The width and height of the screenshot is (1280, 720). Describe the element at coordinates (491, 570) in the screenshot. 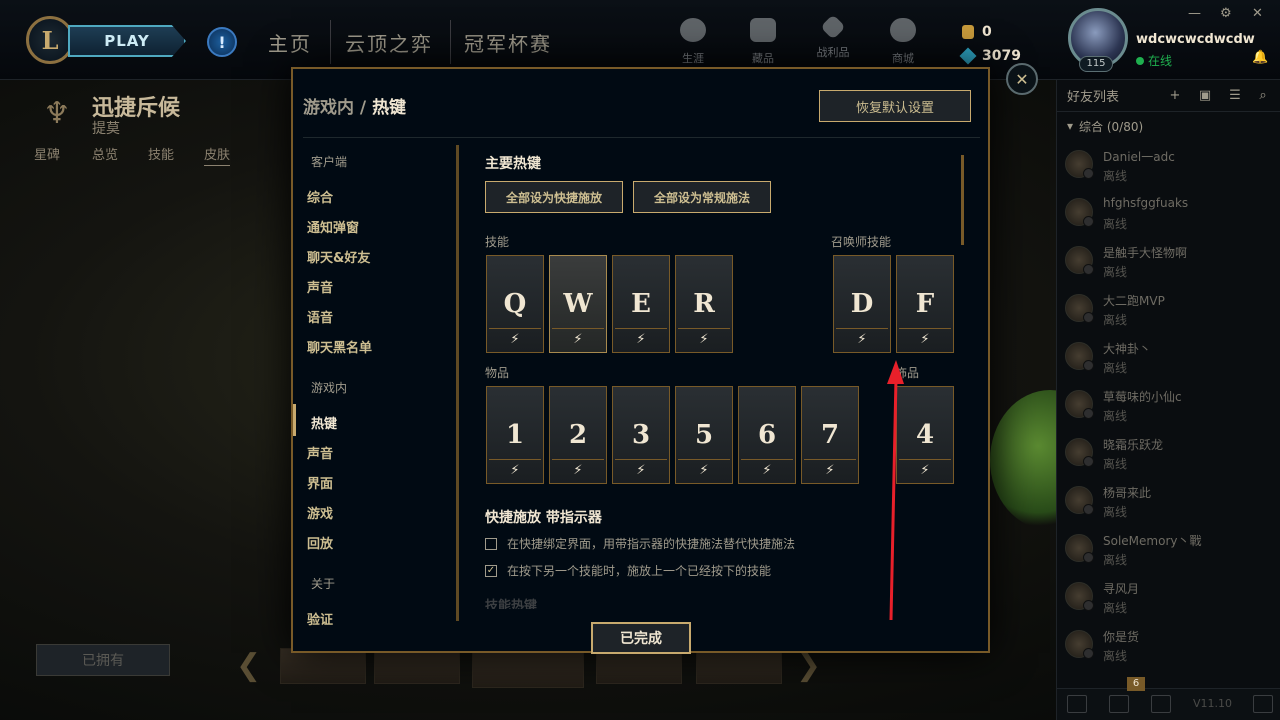

I see `checkbox-checked: ✓` at that location.